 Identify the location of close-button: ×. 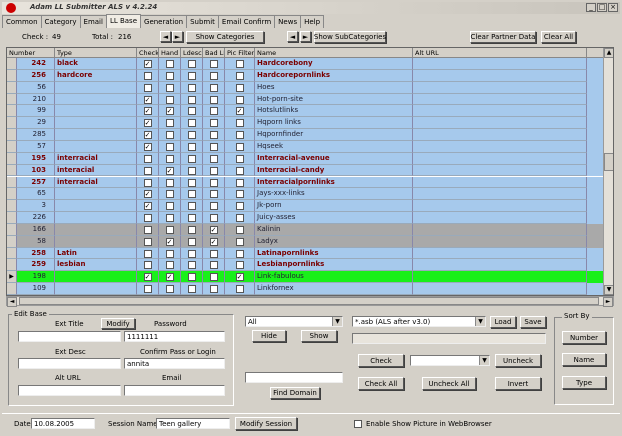
(613, 7).